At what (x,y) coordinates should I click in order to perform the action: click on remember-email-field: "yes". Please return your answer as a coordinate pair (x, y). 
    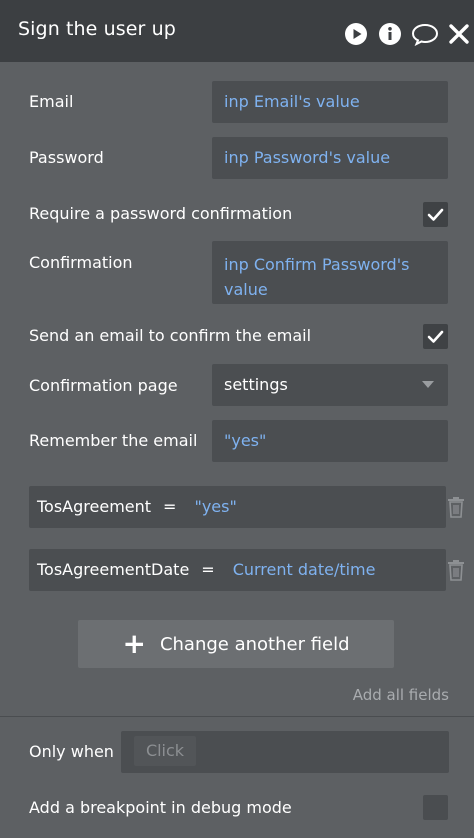
    Looking at the image, I should click on (330, 441).